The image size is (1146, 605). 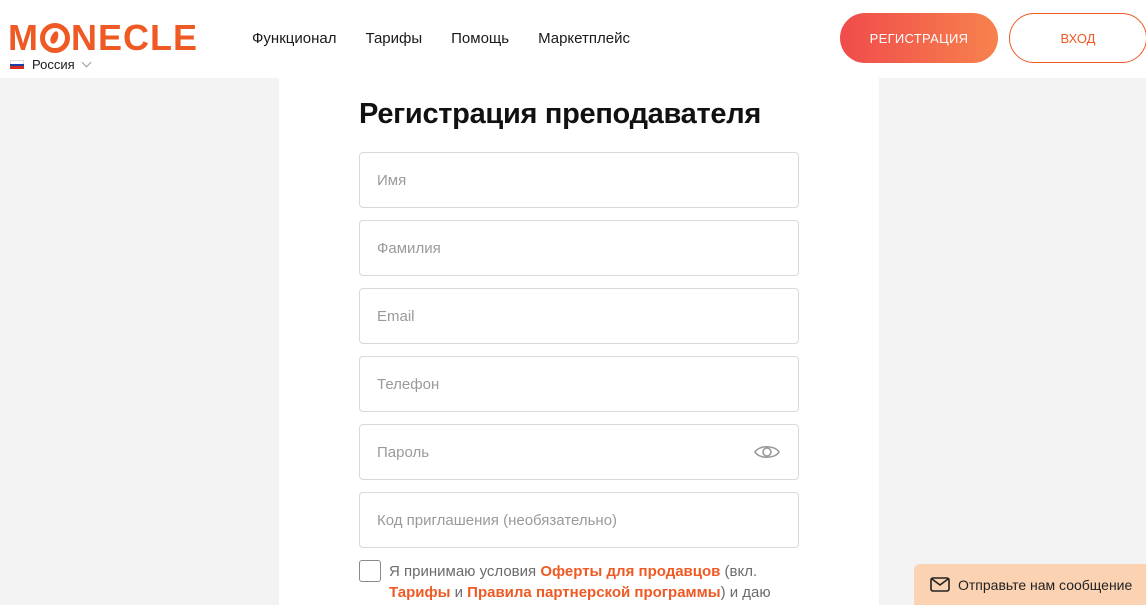 I want to click on region-selector: Россия, so click(x=51, y=64).